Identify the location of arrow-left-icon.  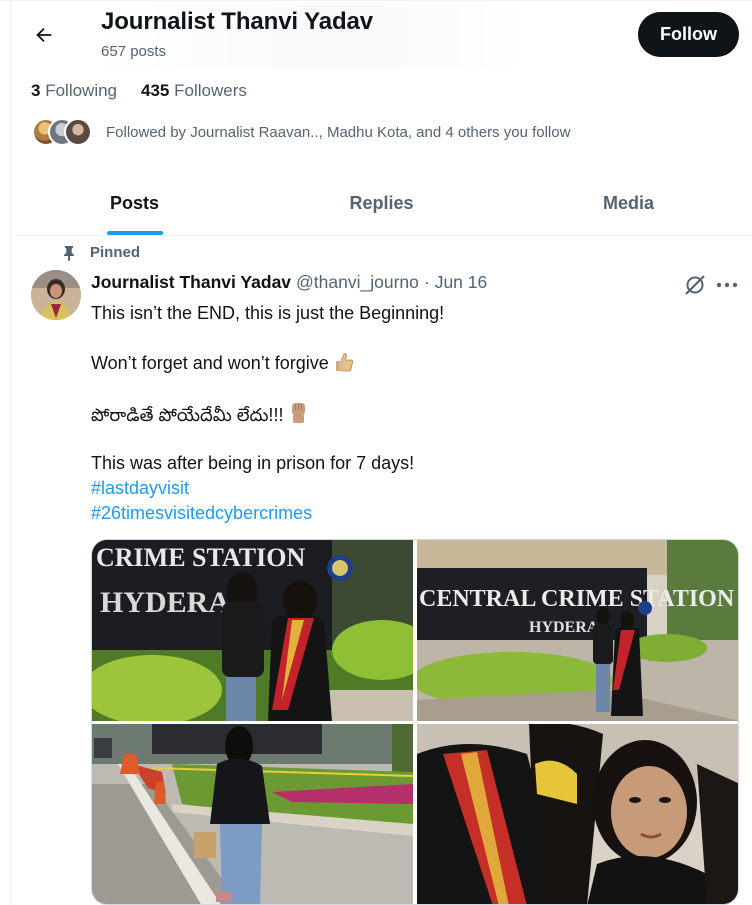
(44, 35).